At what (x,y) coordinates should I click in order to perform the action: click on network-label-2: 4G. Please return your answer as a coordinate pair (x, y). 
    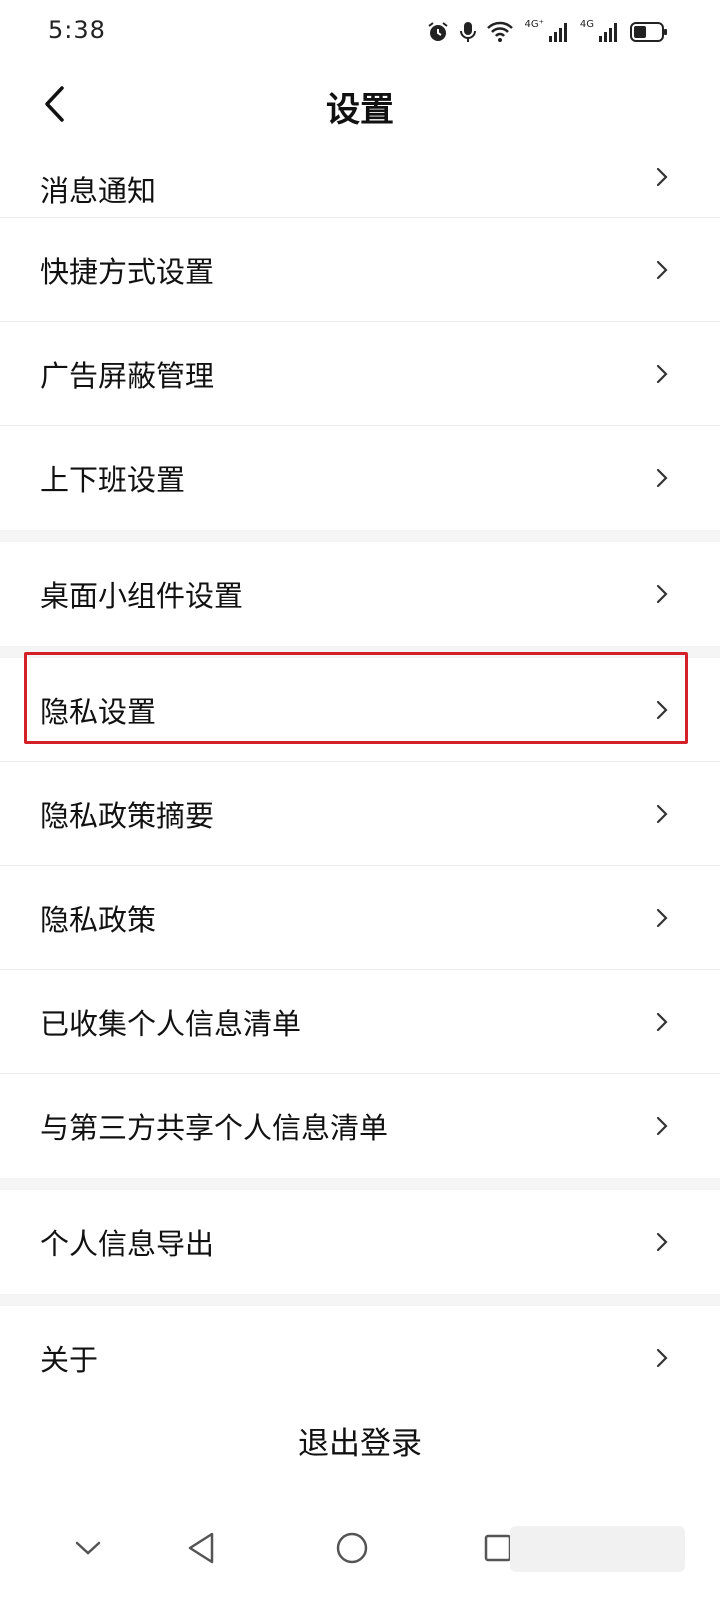
    Looking at the image, I should click on (586, 24).